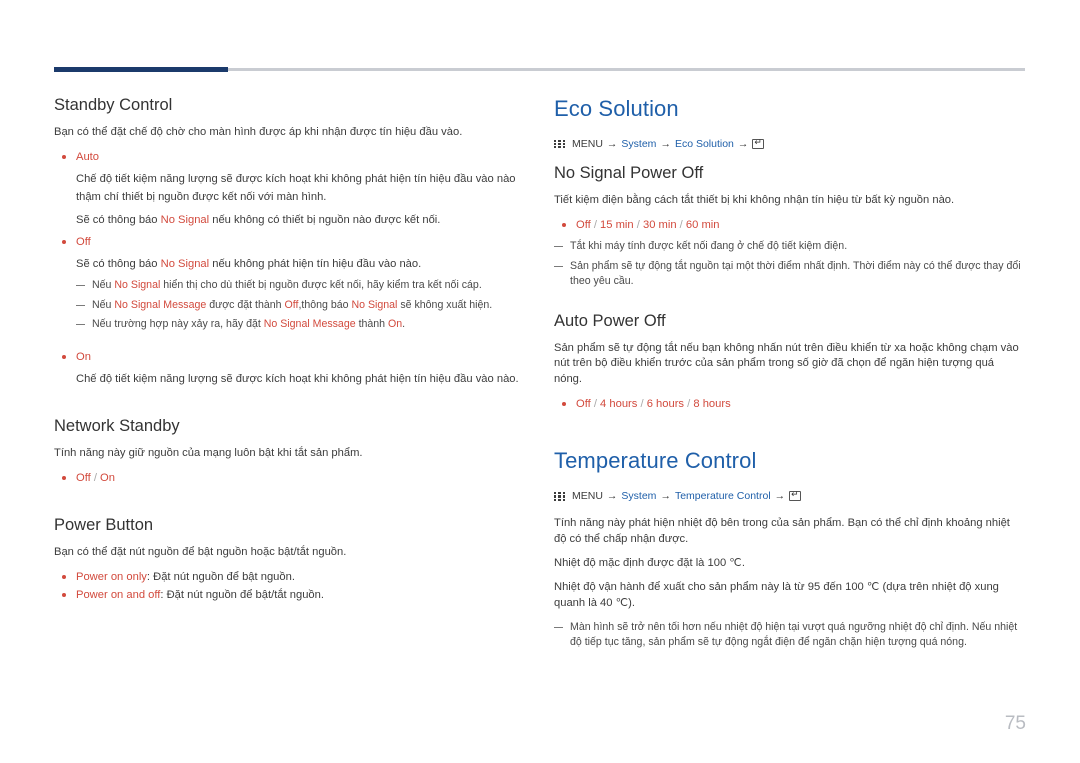 This screenshot has height=763, width=1080. What do you see at coordinates (104, 525) in the screenshot?
I see `section-title-power-button: Power Button` at bounding box center [104, 525].